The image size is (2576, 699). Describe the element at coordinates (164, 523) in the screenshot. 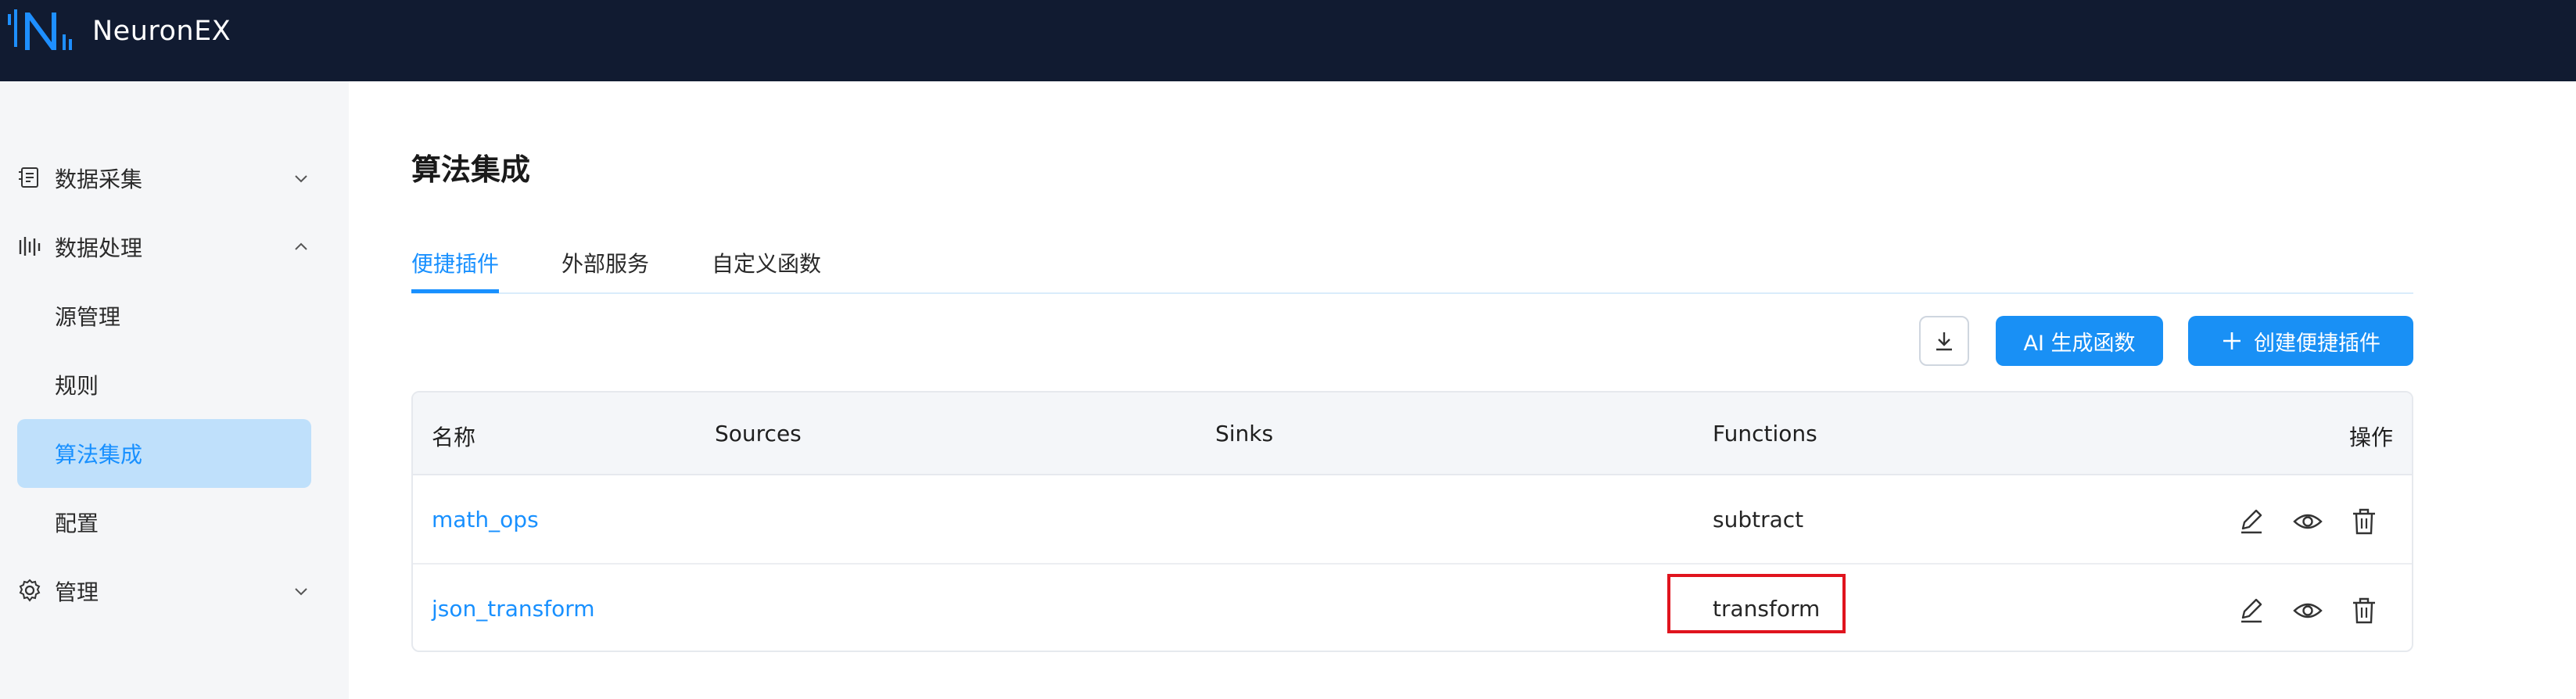

I see `sidebar-item-config: 配置` at that location.